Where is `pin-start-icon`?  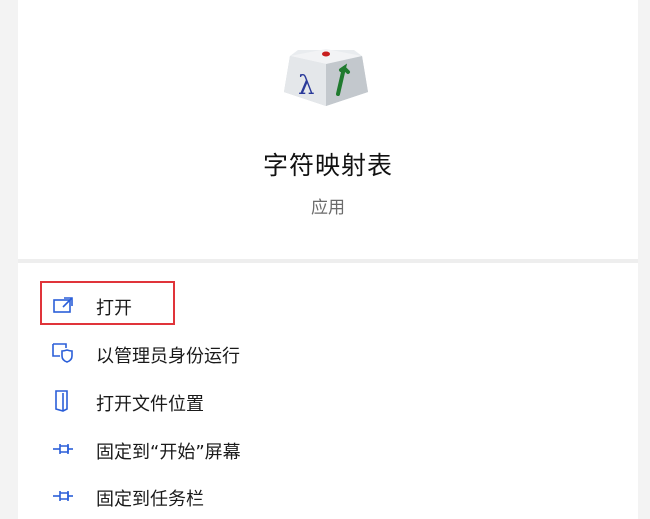 pin-start-icon is located at coordinates (63, 449).